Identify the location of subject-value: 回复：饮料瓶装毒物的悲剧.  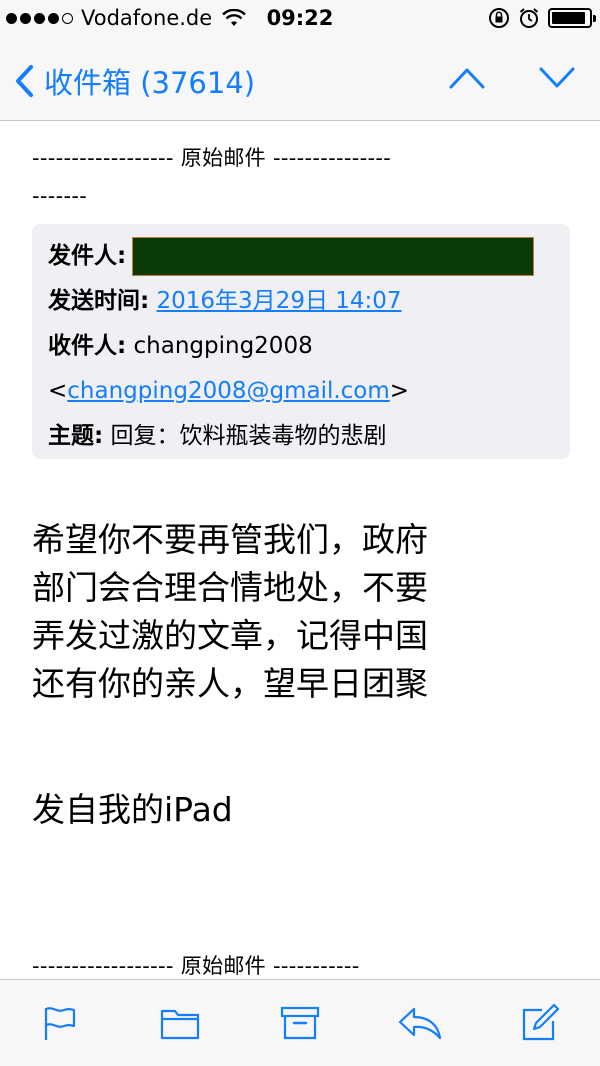
(248, 436).